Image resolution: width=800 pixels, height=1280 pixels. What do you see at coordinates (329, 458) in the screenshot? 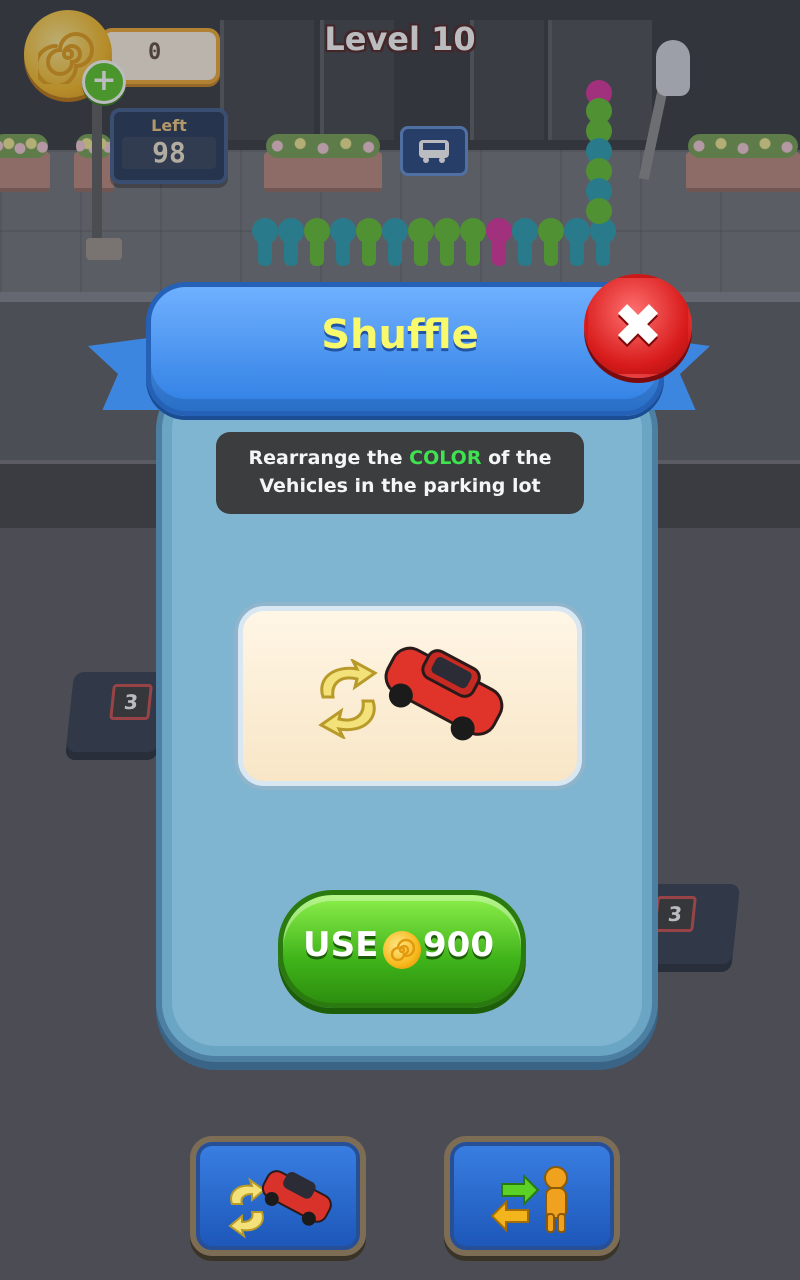
I see `description-text: Rearrange the` at bounding box center [329, 458].